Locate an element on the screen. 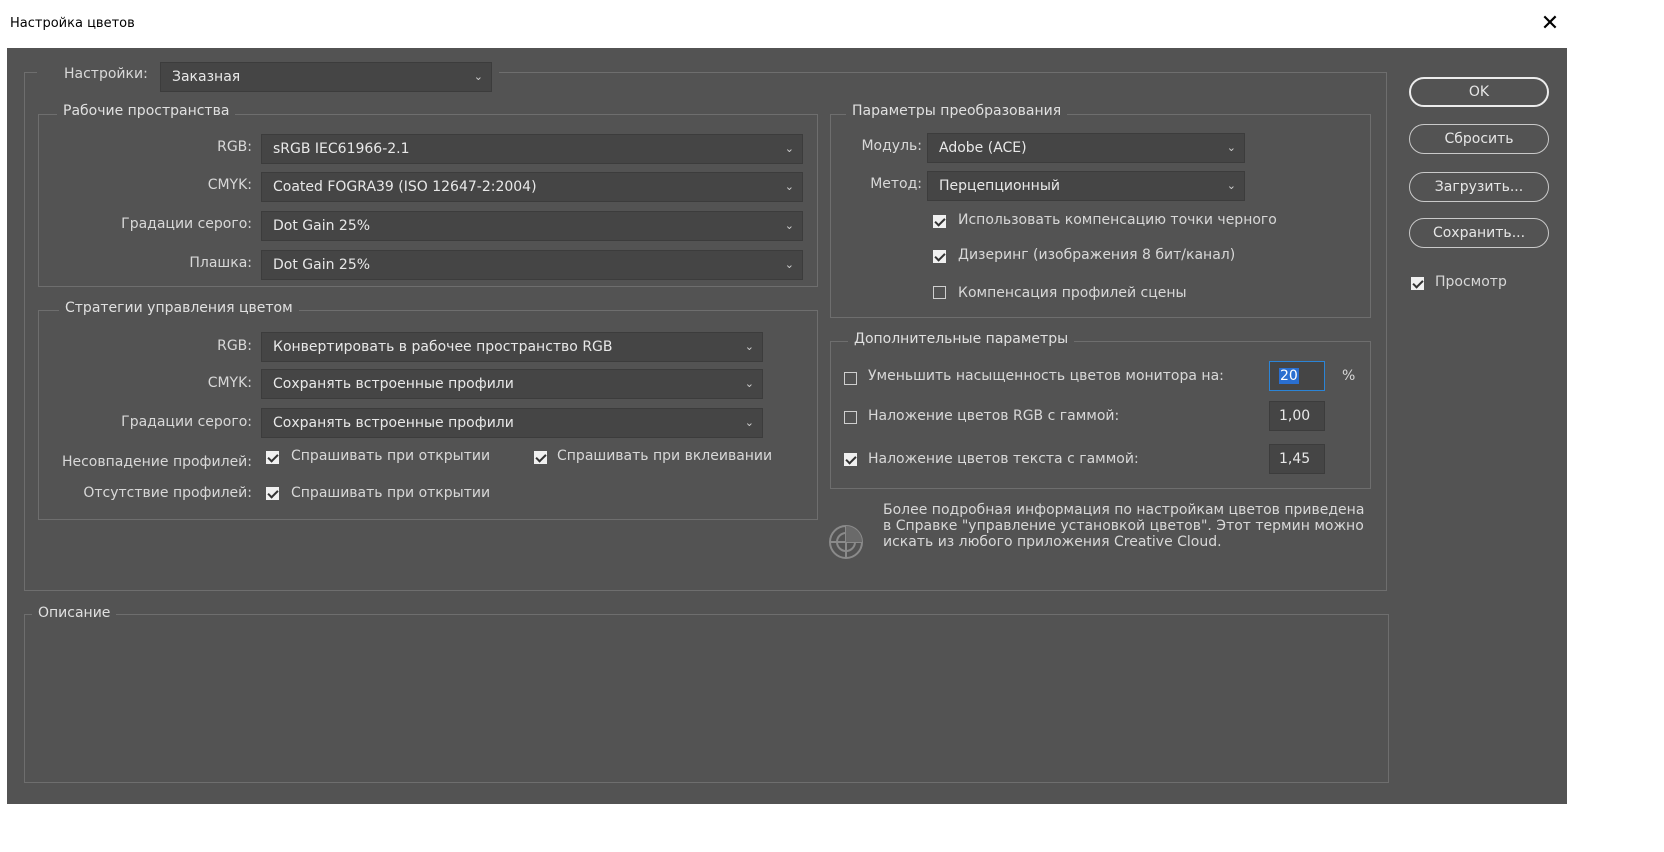 This screenshot has width=1664, height=852. preview-label: Просмотр is located at coordinates (1471, 282).